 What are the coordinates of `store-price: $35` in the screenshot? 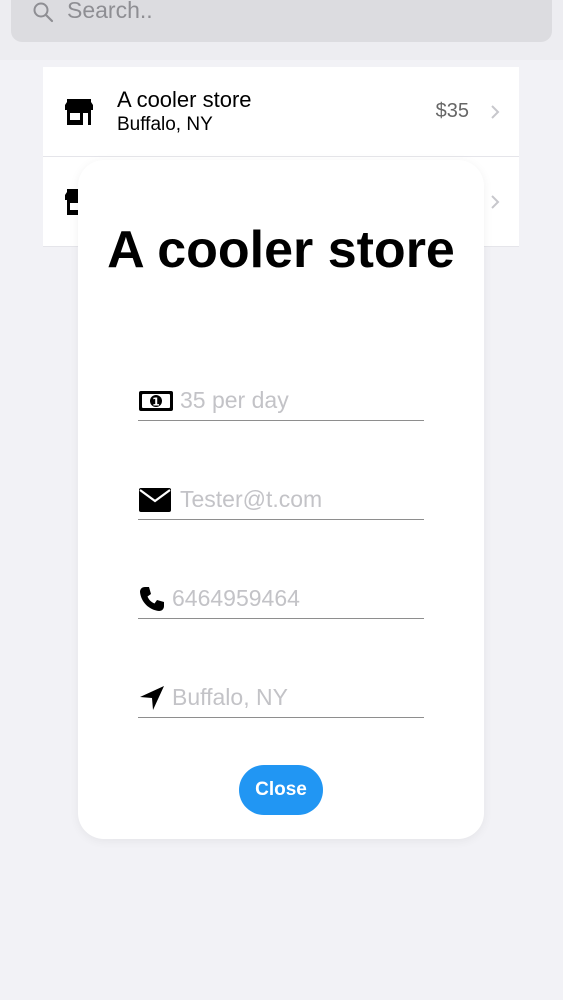 It's located at (452, 111).